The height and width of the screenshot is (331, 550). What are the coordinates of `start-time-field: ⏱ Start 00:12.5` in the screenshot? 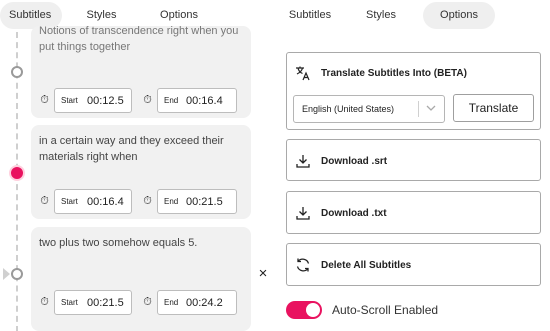 It's located at (85, 100).